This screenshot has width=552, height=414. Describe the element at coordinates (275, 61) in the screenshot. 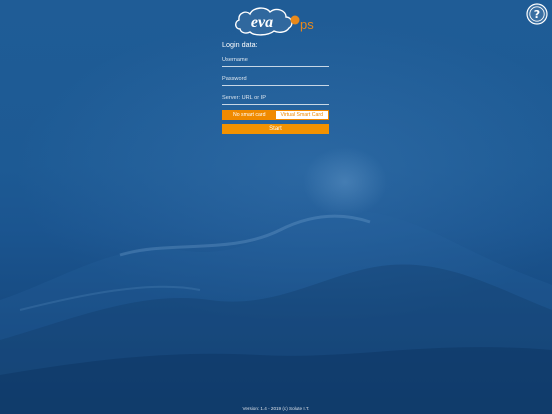

I see `username-input` at that location.